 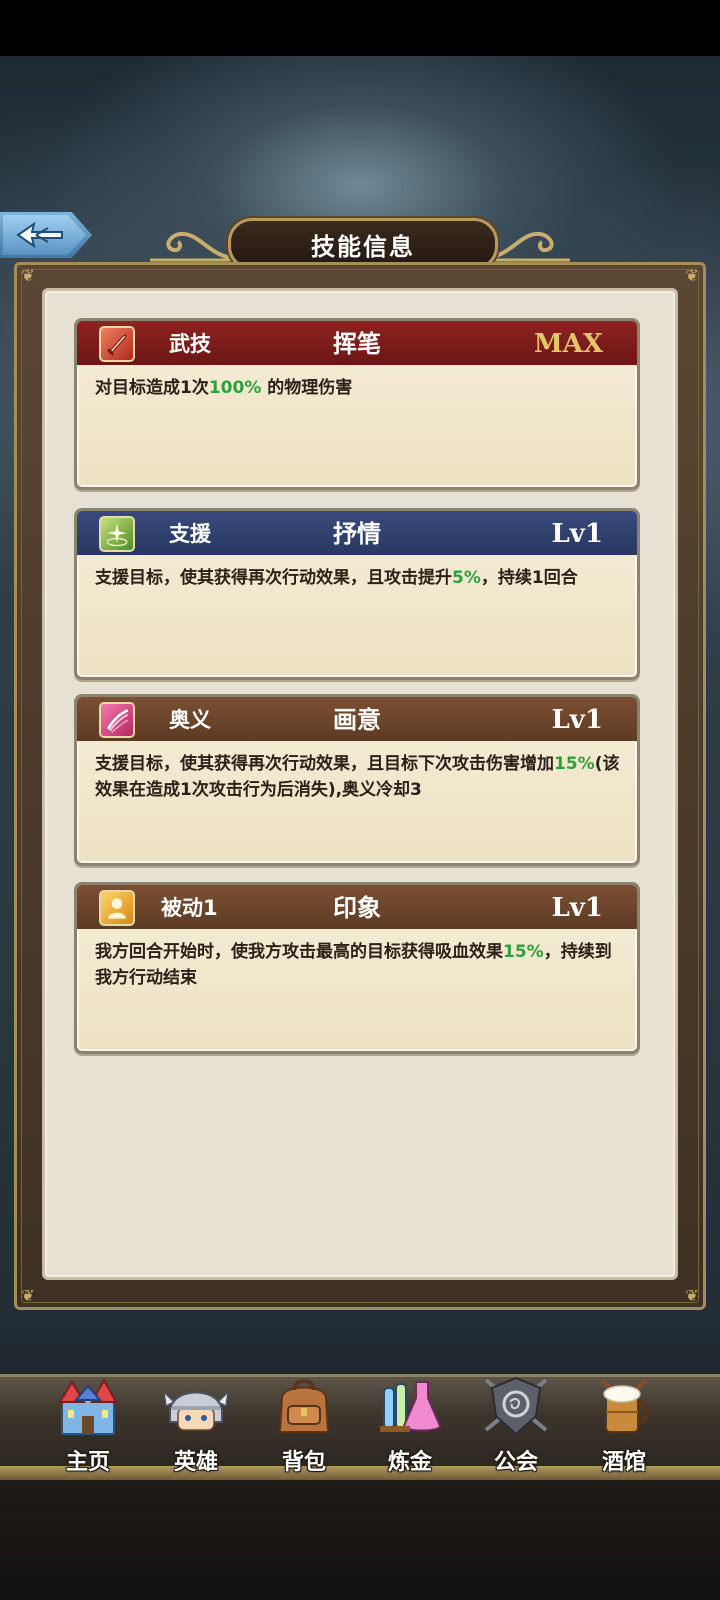 I want to click on nav-item-guild: 公会, so click(x=516, y=1427).